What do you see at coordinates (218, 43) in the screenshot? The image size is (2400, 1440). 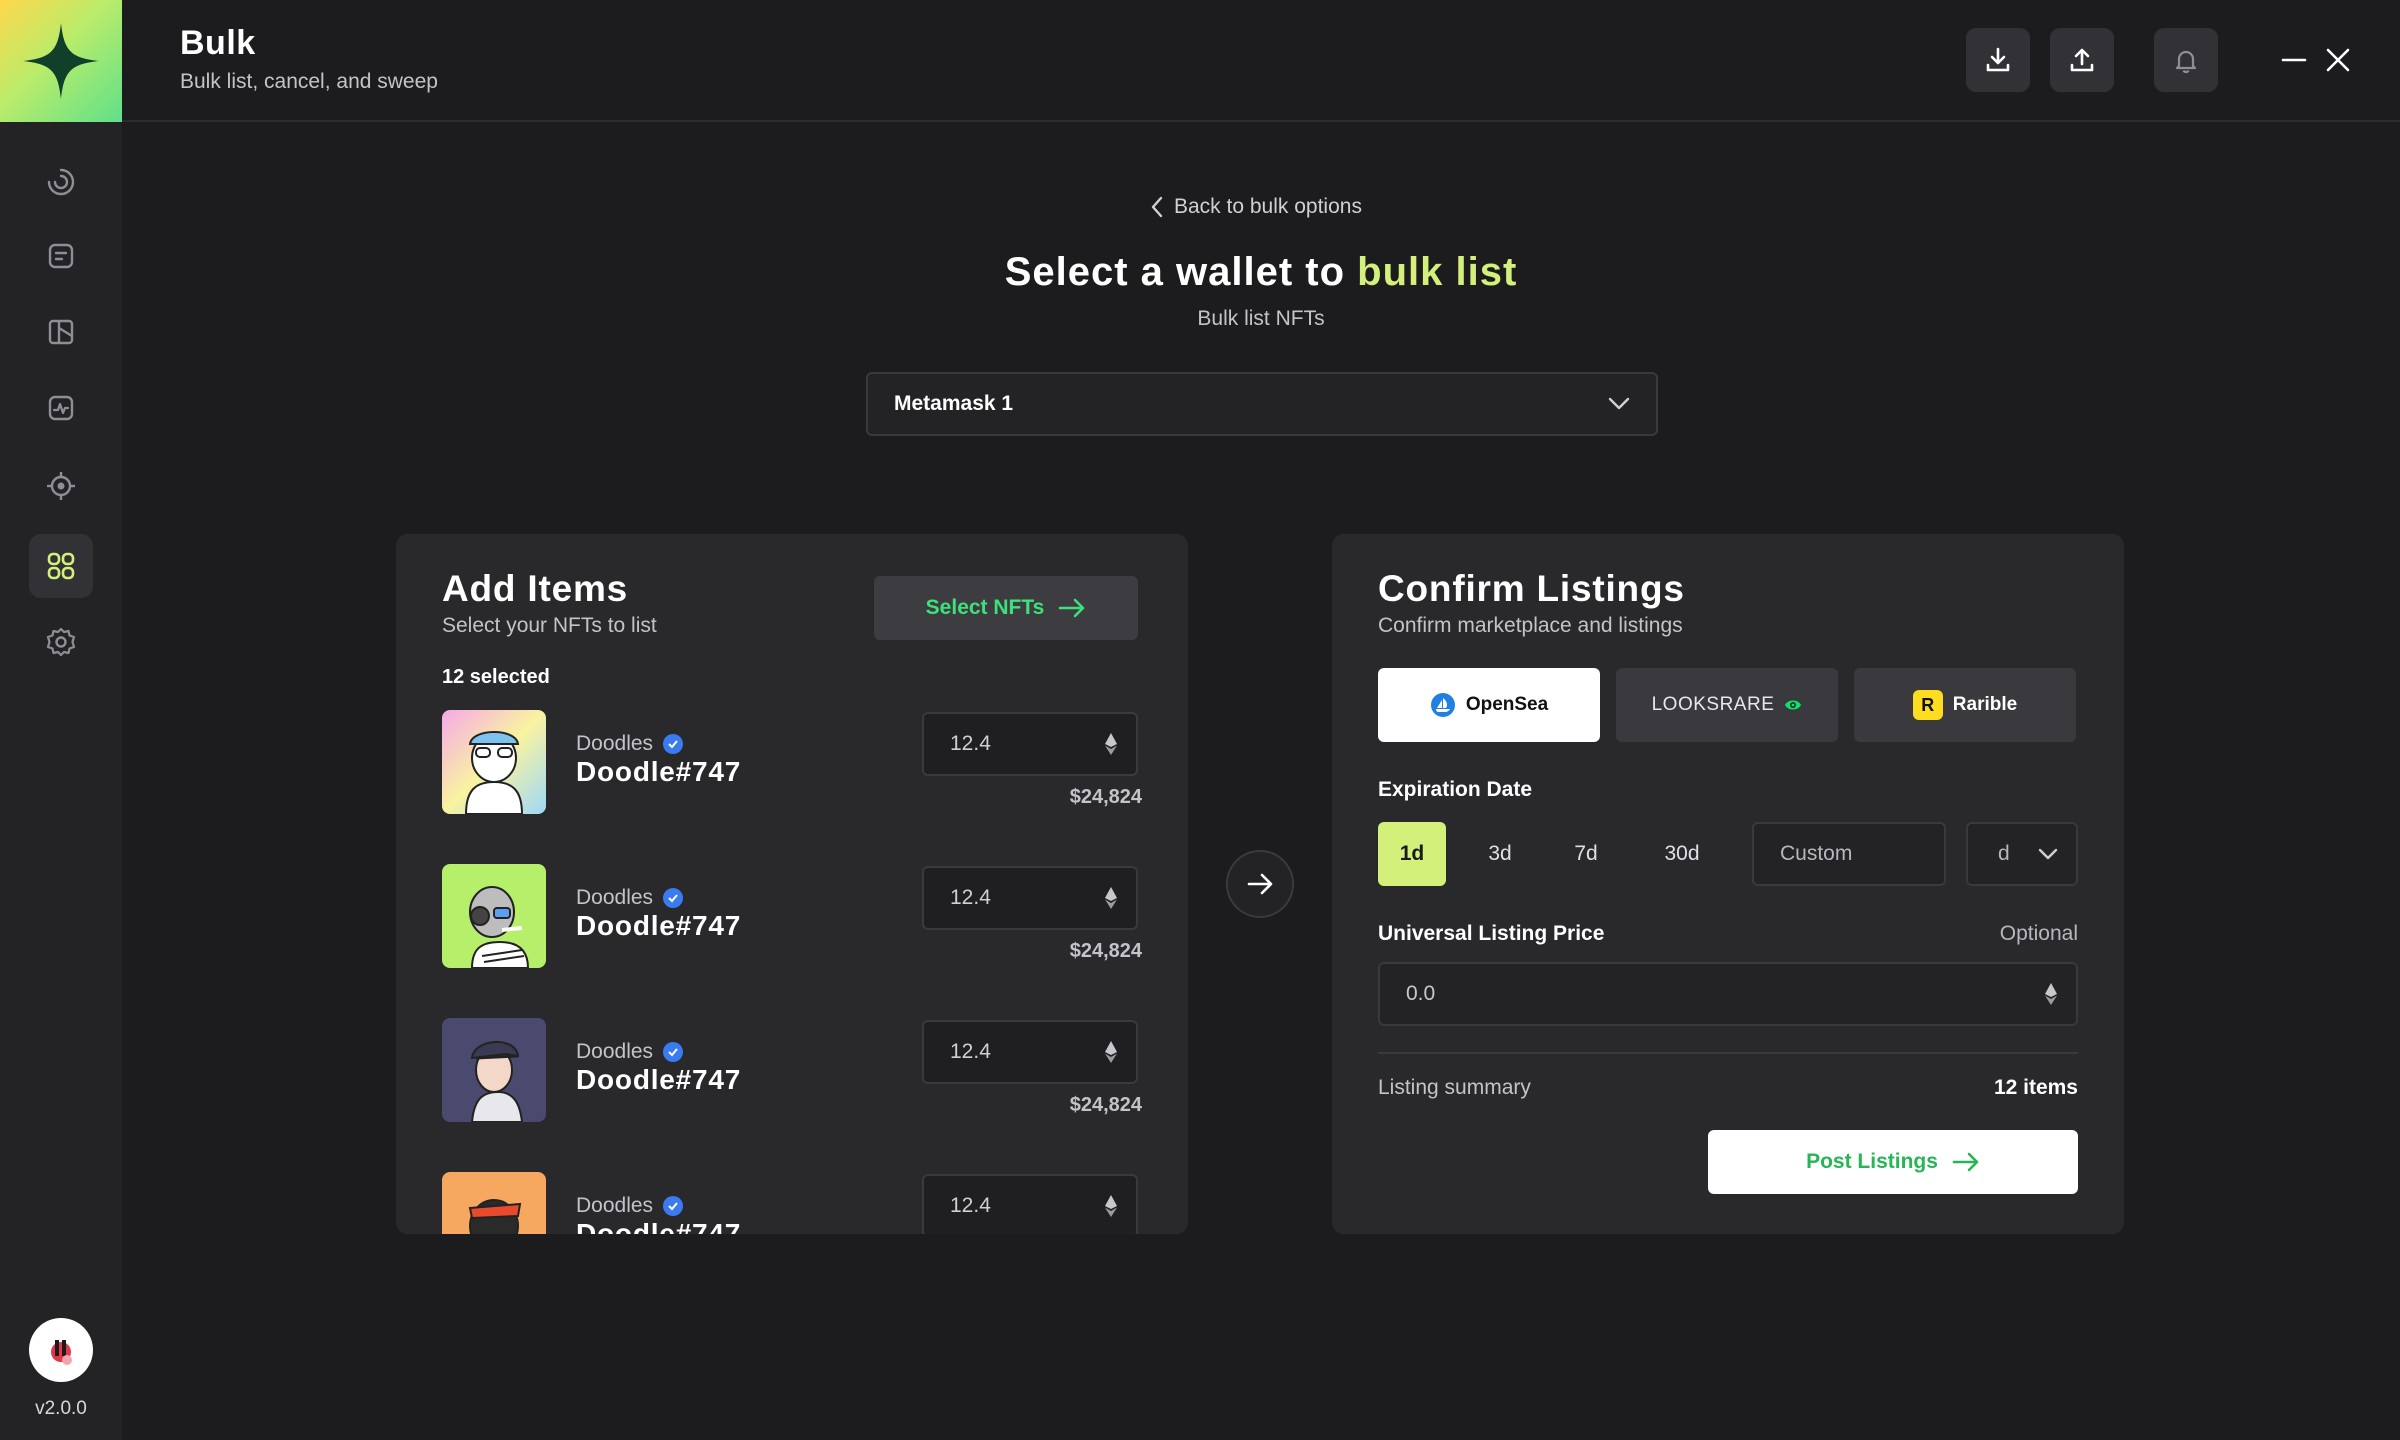 I see `page-title: Bulk` at bounding box center [218, 43].